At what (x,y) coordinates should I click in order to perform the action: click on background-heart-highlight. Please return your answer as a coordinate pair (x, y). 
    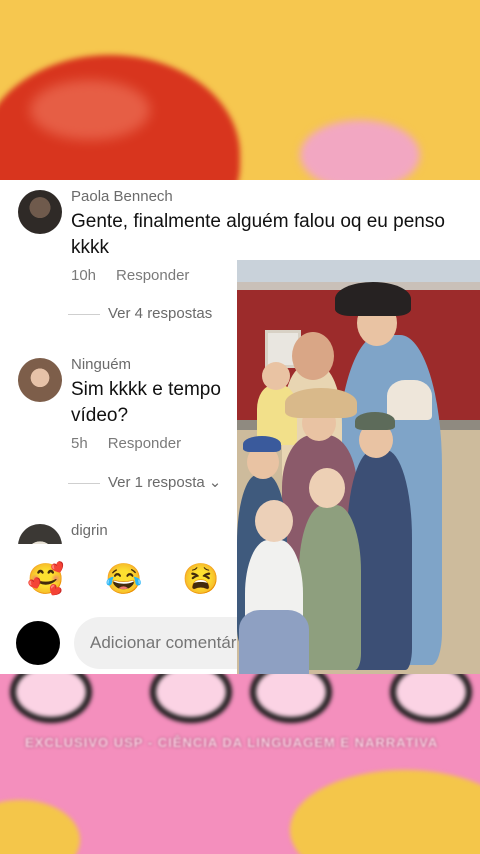
    Looking at the image, I should click on (90, 110).